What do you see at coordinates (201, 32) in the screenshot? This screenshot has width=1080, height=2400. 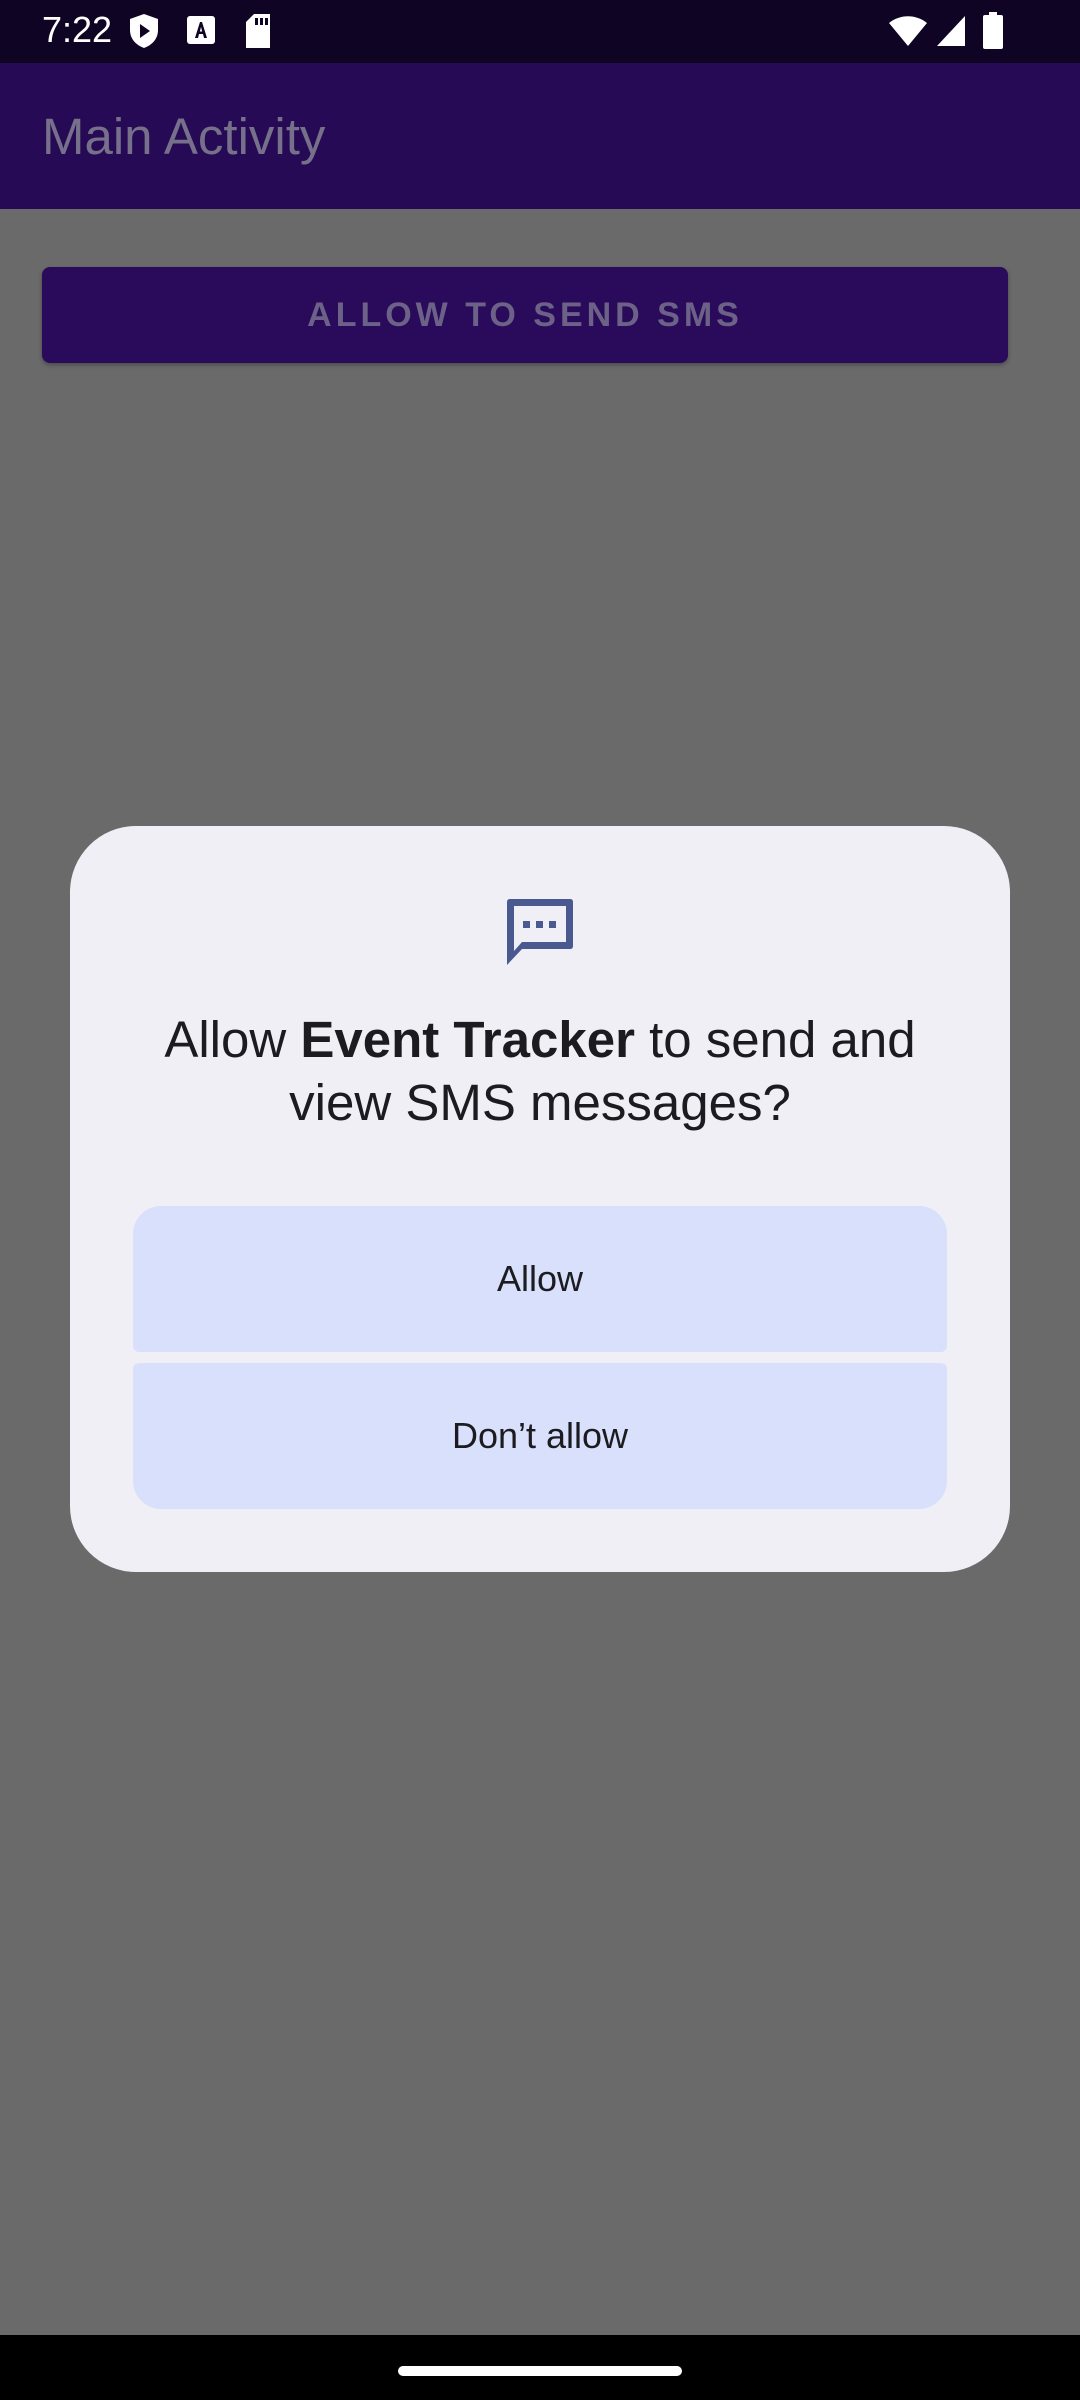 I see `font-a-icon` at bounding box center [201, 32].